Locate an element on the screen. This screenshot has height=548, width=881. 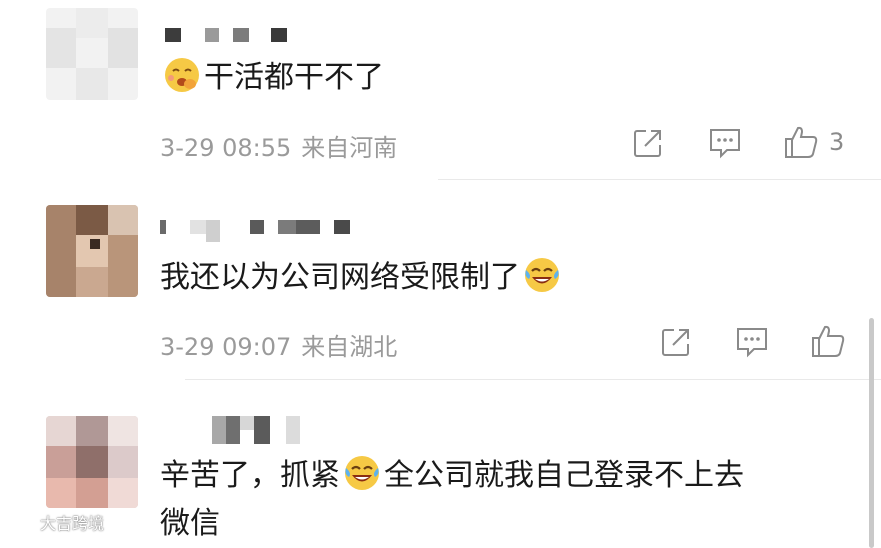
comment-text: 干活都干不了 is located at coordinates (272, 77).